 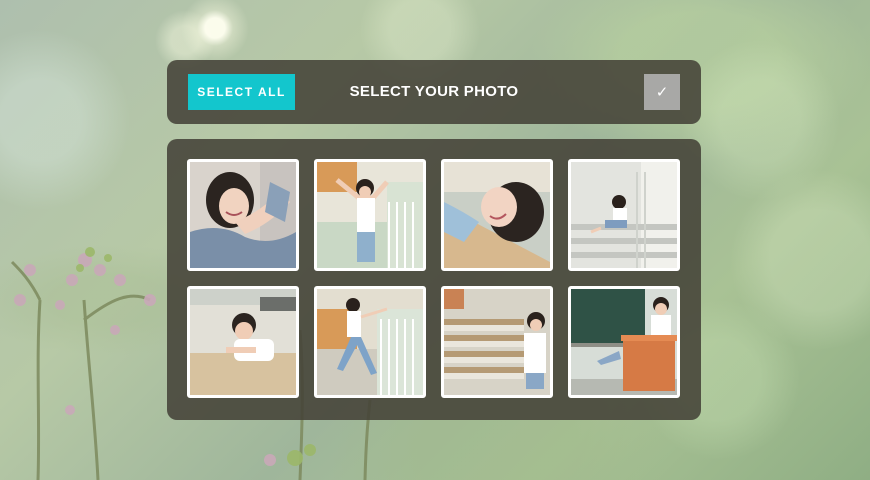 I want to click on check-icon: ✓, so click(x=662, y=92).